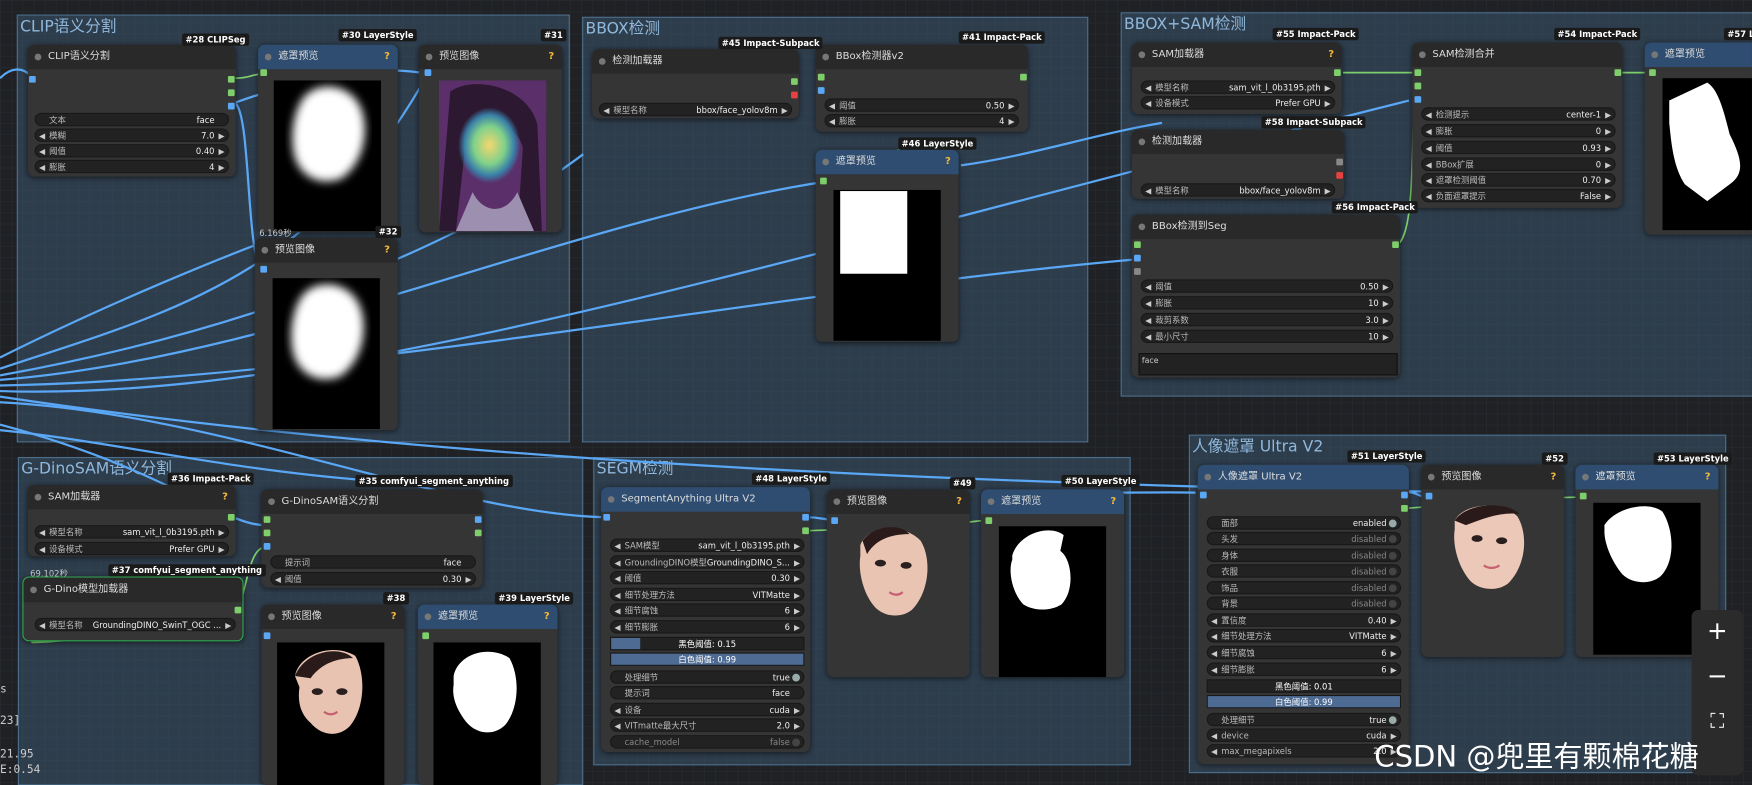 The width and height of the screenshot is (1752, 785). What do you see at coordinates (326, 334) in the screenshot?
I see `node-preview-32: 预览图像?` at bounding box center [326, 334].